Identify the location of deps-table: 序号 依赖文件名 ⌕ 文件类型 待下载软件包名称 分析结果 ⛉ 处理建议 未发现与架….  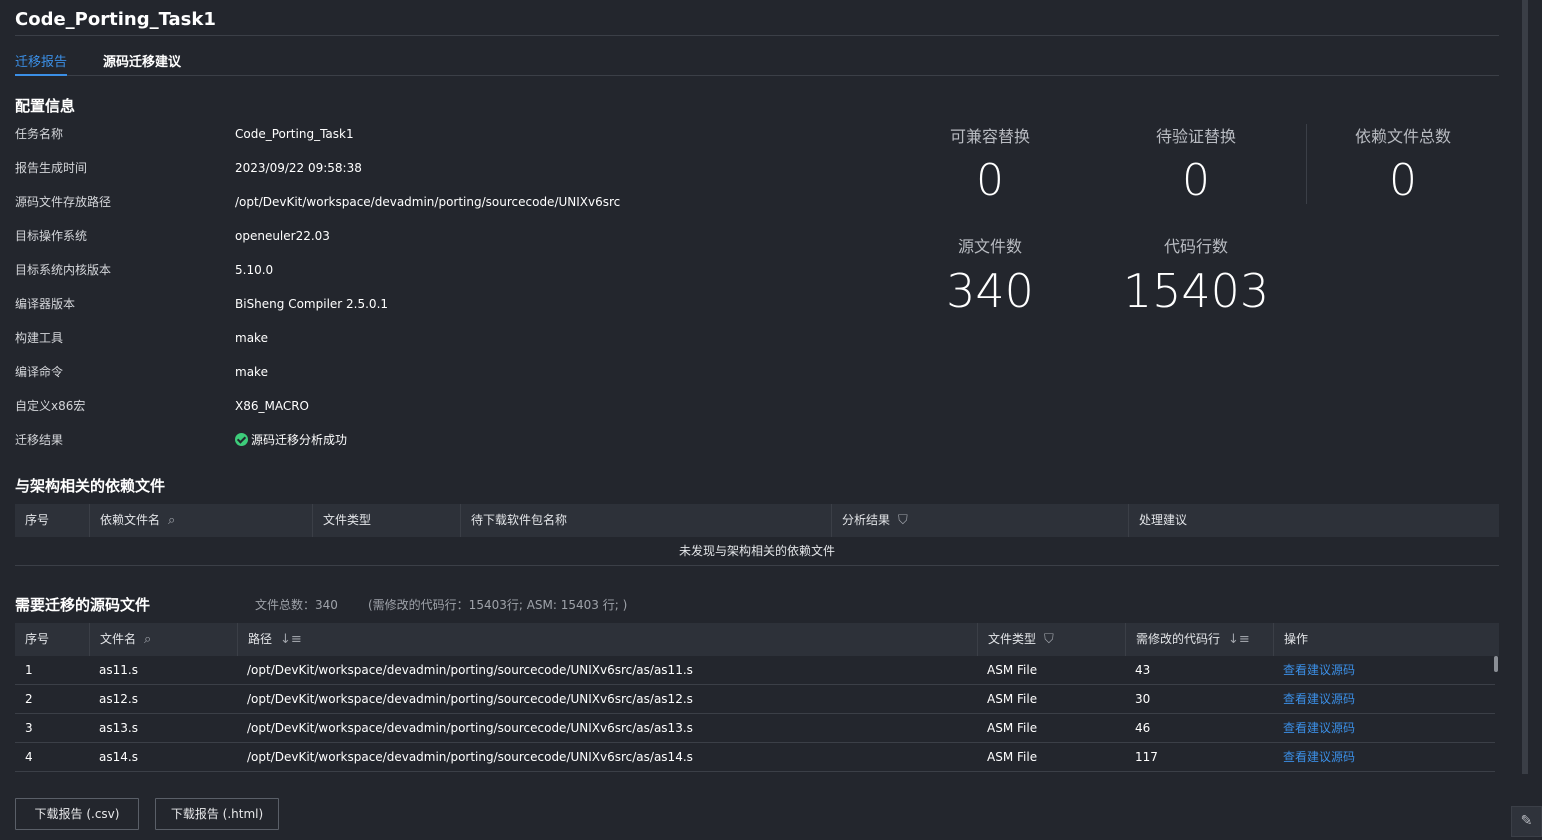
(757, 535).